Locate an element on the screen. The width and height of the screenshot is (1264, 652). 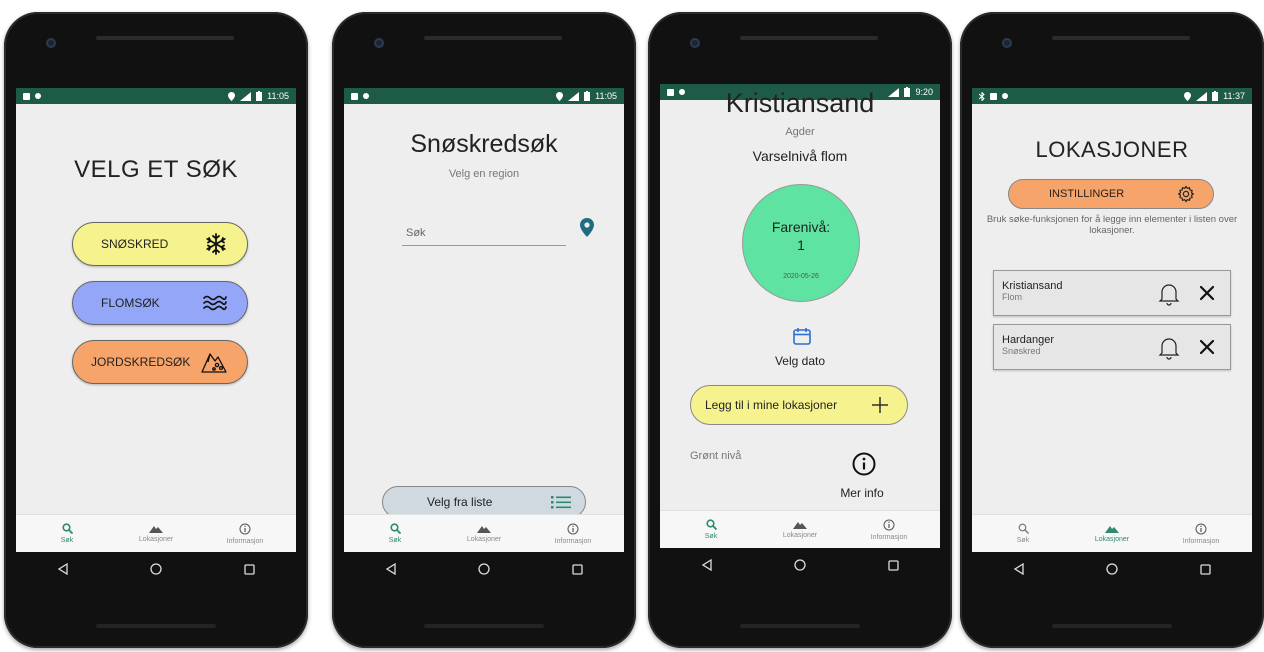
jordskredsok-button: JORDSKREDSØK is located at coordinates (160, 362).